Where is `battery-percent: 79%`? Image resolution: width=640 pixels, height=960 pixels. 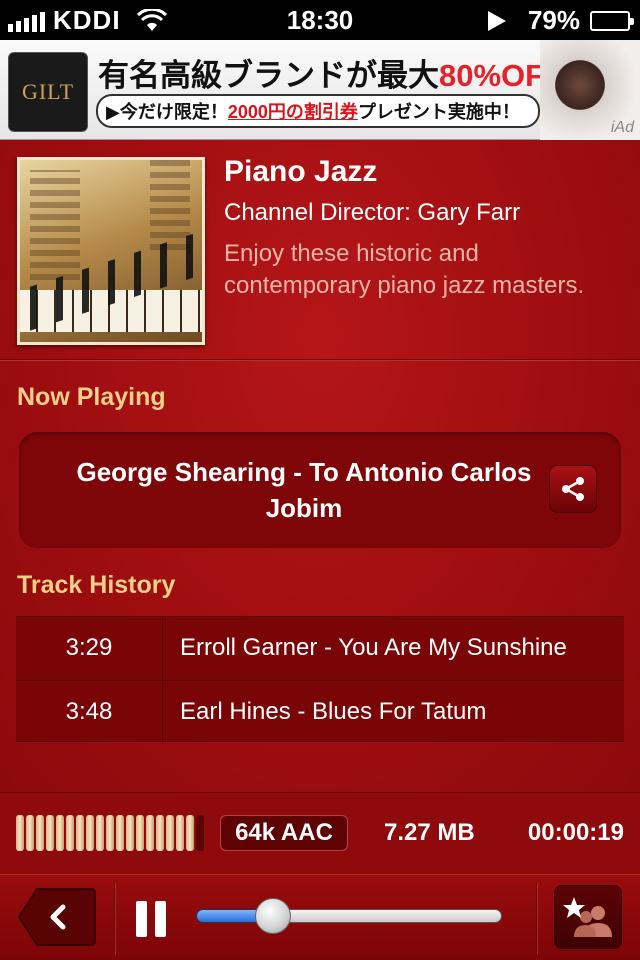 battery-percent: 79% is located at coordinates (553, 20).